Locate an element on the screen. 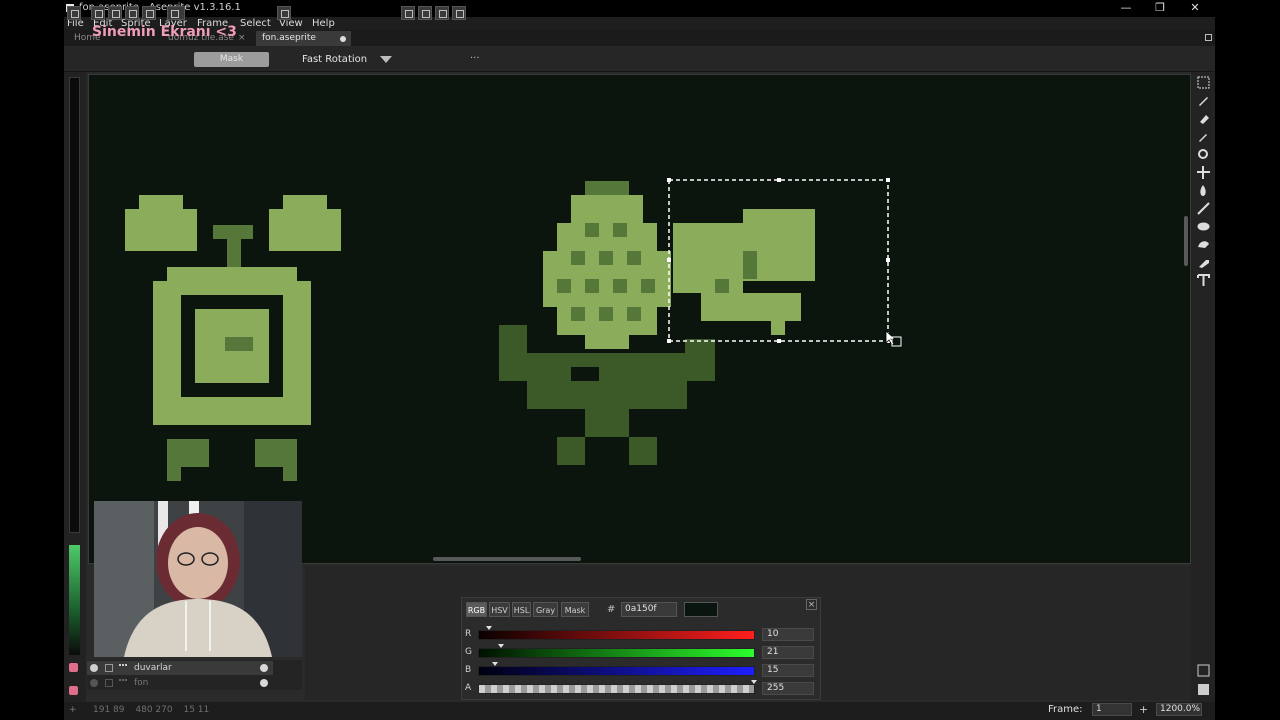  stream-overlay-text: Sinemin Ekranı <3 is located at coordinates (164, 32).